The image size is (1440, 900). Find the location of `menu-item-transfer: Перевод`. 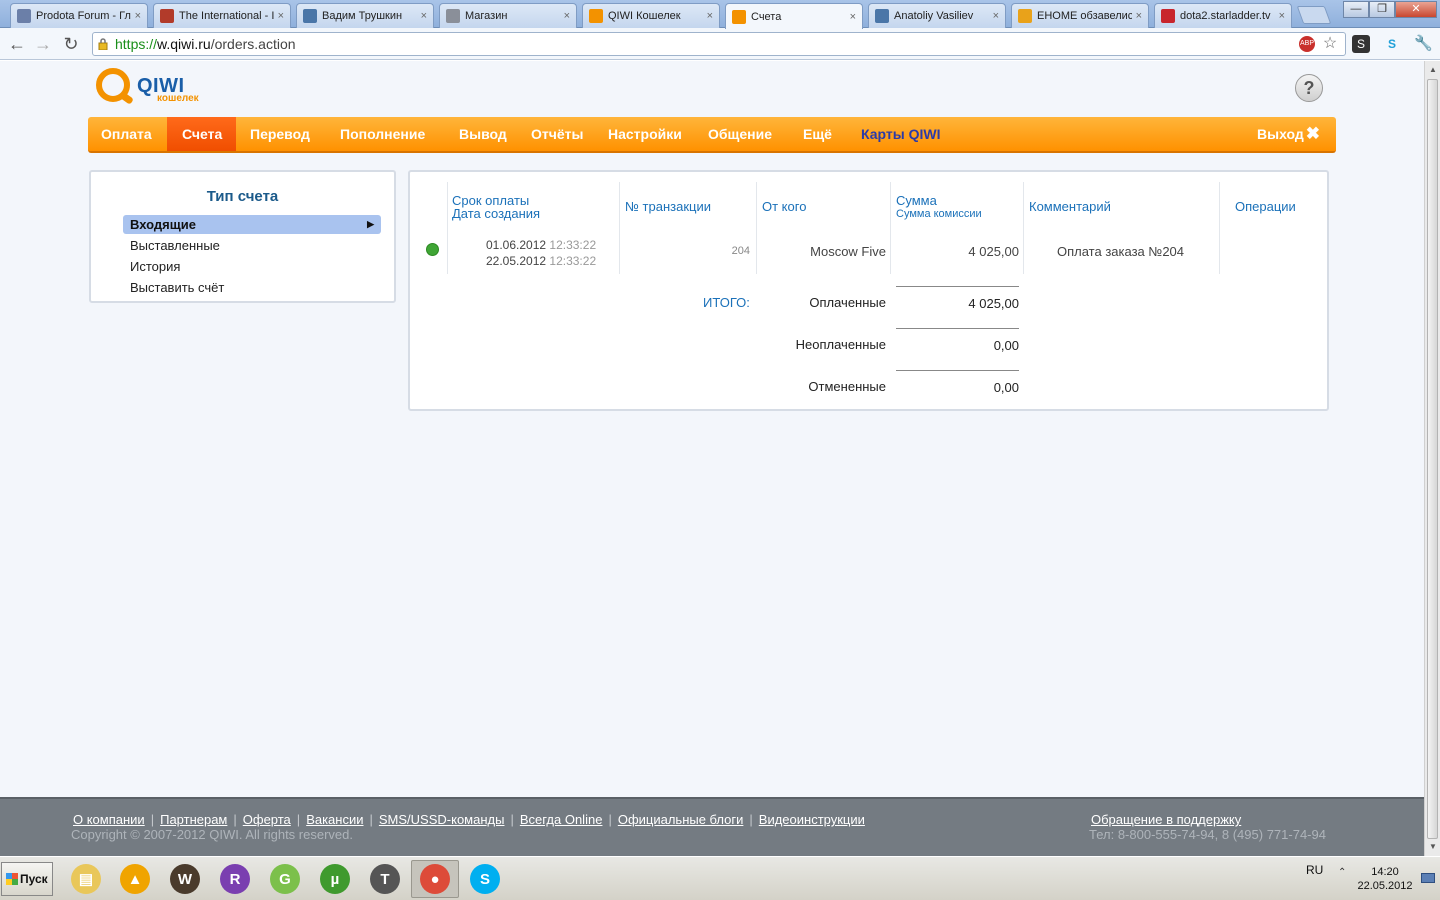

menu-item-transfer: Перевод is located at coordinates (280, 134).